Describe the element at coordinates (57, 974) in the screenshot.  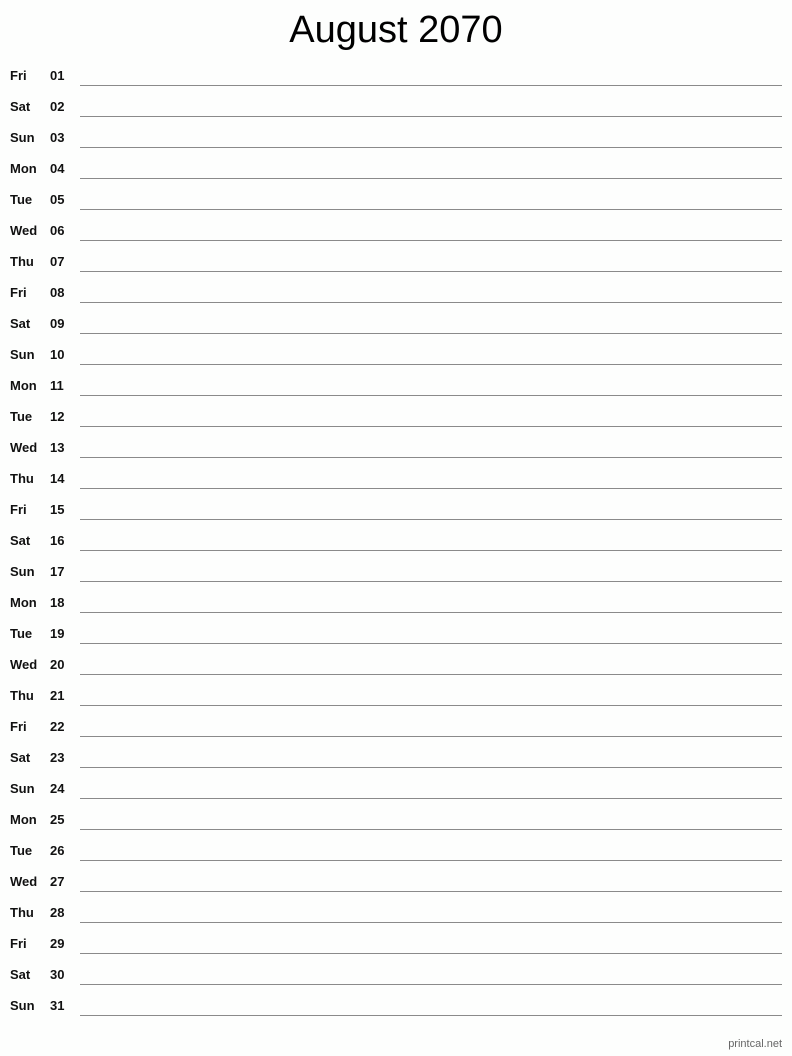
I see `day-number: 30` at that location.